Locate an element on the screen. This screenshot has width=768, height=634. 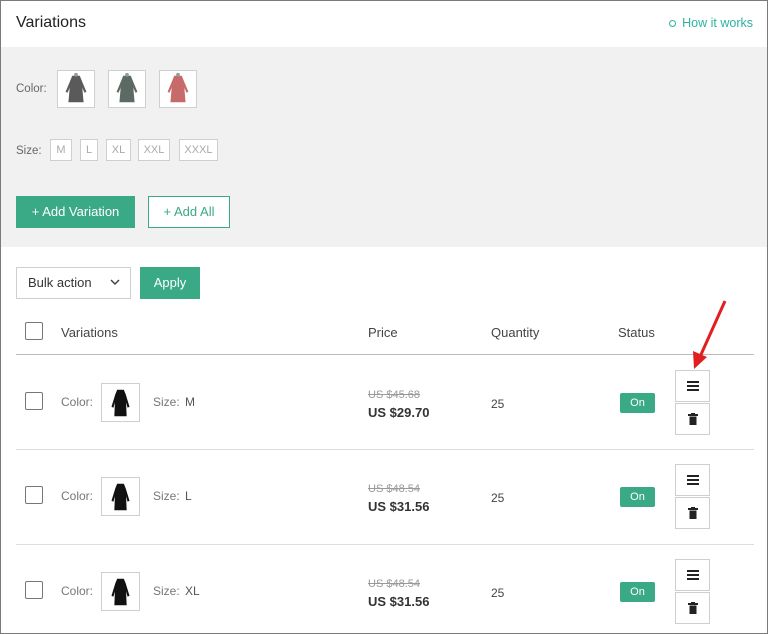
select-all-checkbox is located at coordinates (34, 331).